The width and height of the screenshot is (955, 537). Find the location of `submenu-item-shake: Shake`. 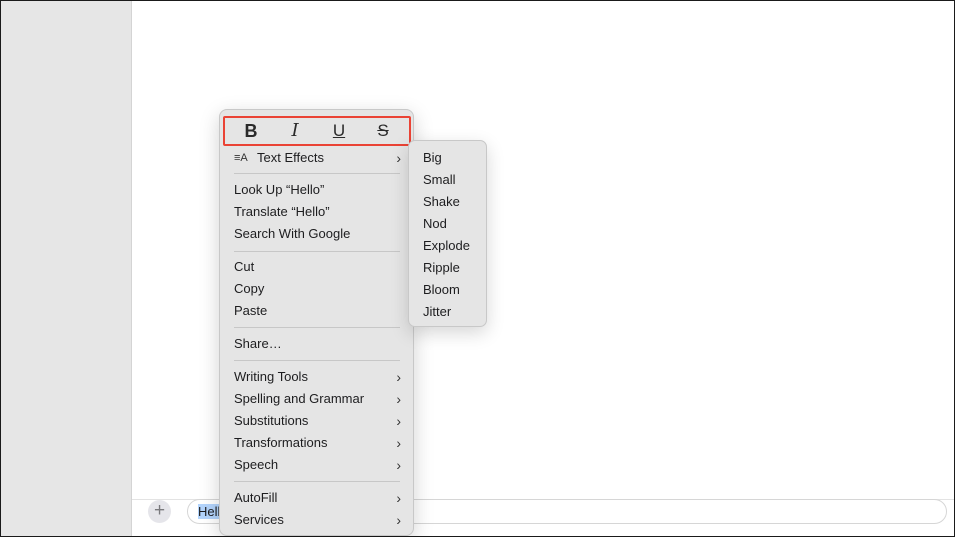

submenu-item-shake: Shake is located at coordinates (447, 202).